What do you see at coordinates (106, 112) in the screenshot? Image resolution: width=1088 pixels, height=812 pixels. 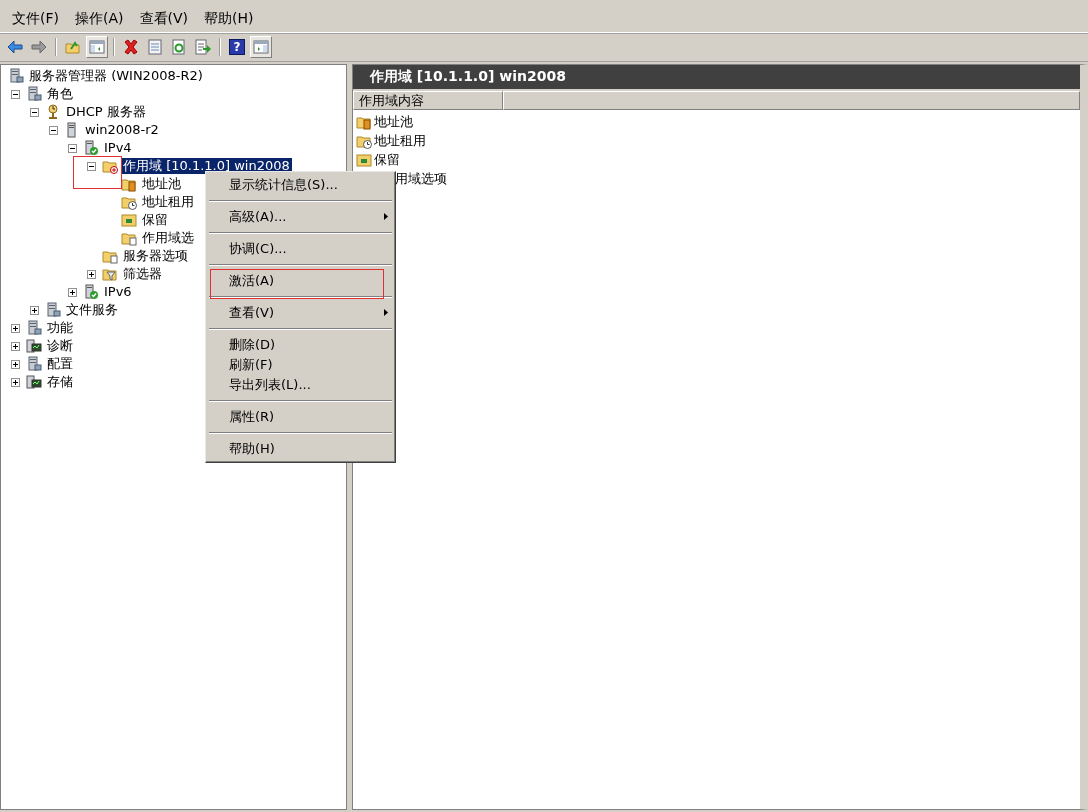 I see `tree-item: DHCP 服务器` at bounding box center [106, 112].